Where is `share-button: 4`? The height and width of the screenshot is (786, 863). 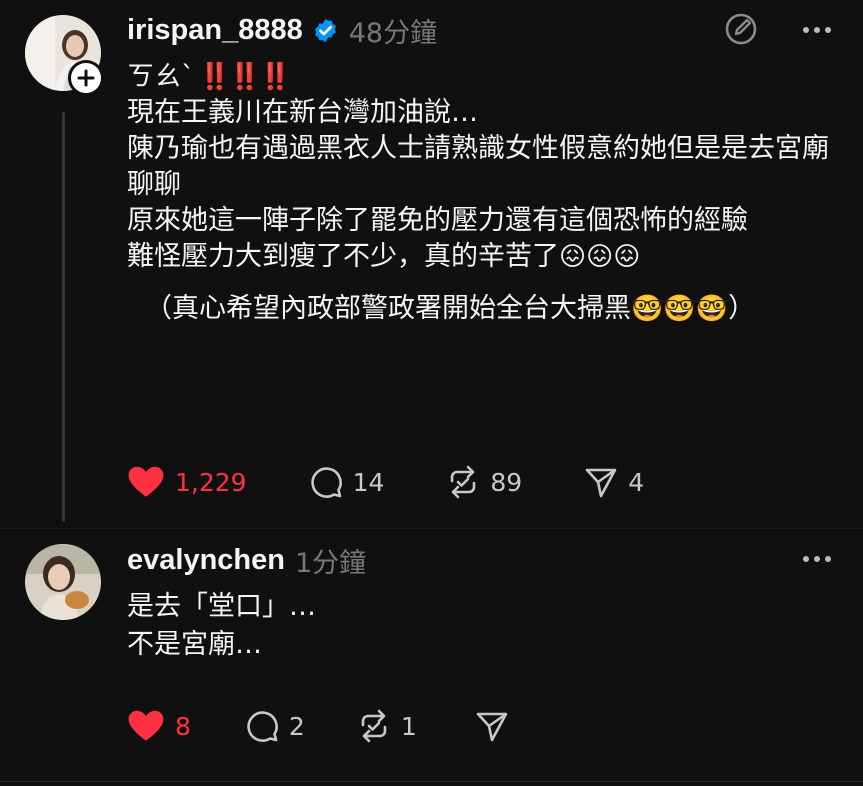 share-button: 4 is located at coordinates (614, 482).